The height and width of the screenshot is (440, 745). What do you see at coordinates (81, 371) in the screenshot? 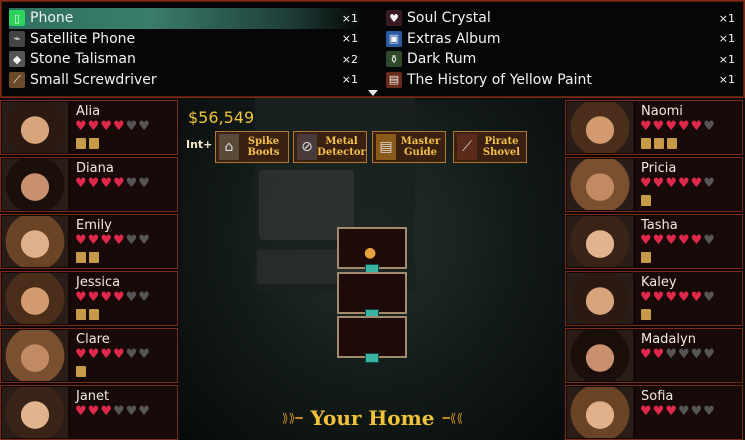
I see `character-items` at bounding box center [81, 371].